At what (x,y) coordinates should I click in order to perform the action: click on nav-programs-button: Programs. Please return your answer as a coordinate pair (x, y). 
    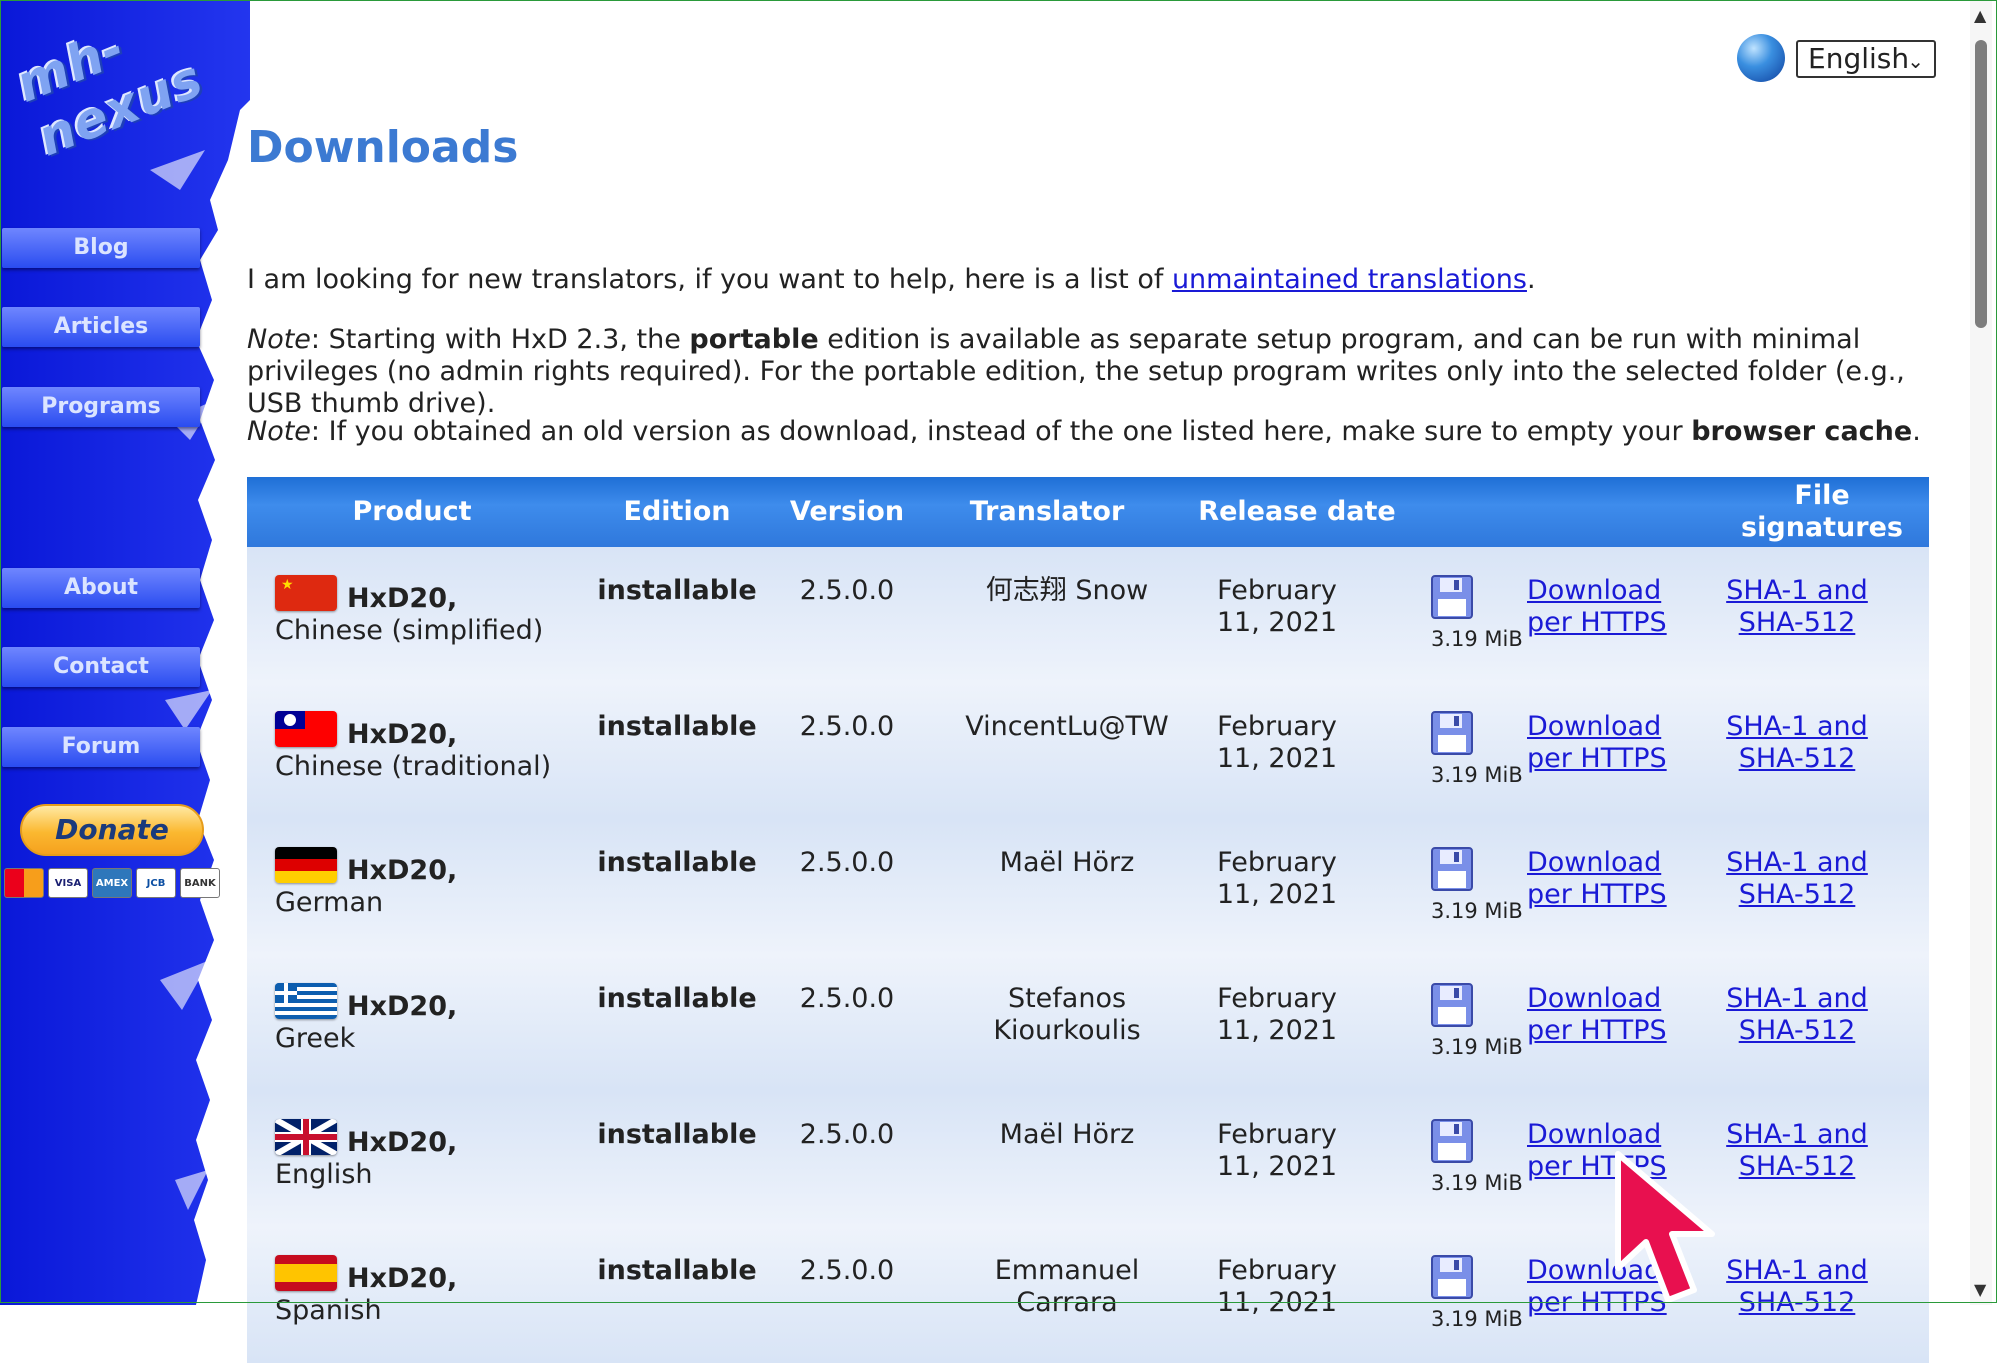
    Looking at the image, I should click on (101, 407).